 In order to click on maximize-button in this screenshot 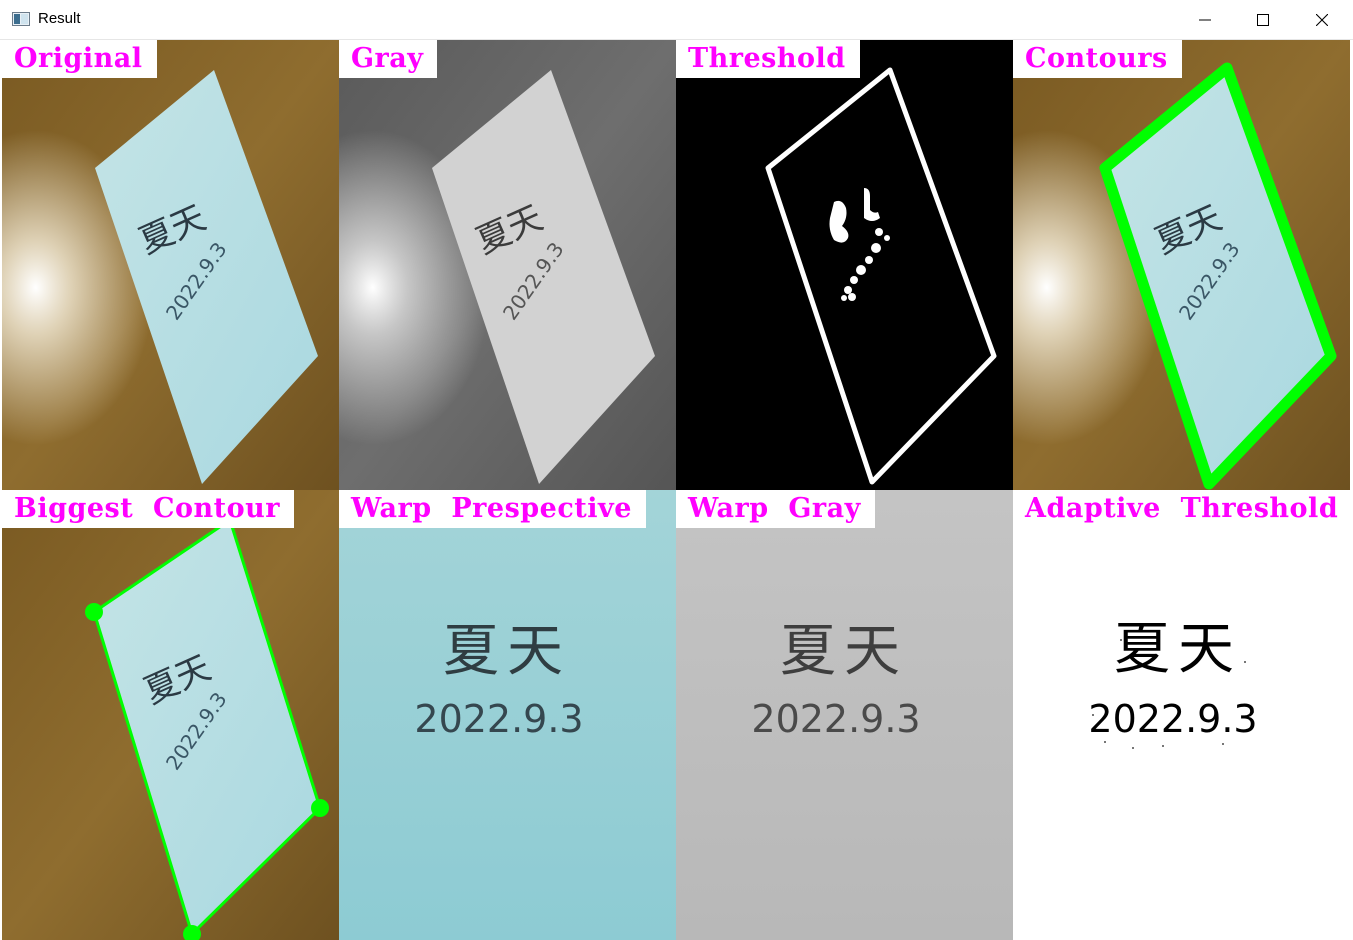, I will do `click(1263, 20)`.